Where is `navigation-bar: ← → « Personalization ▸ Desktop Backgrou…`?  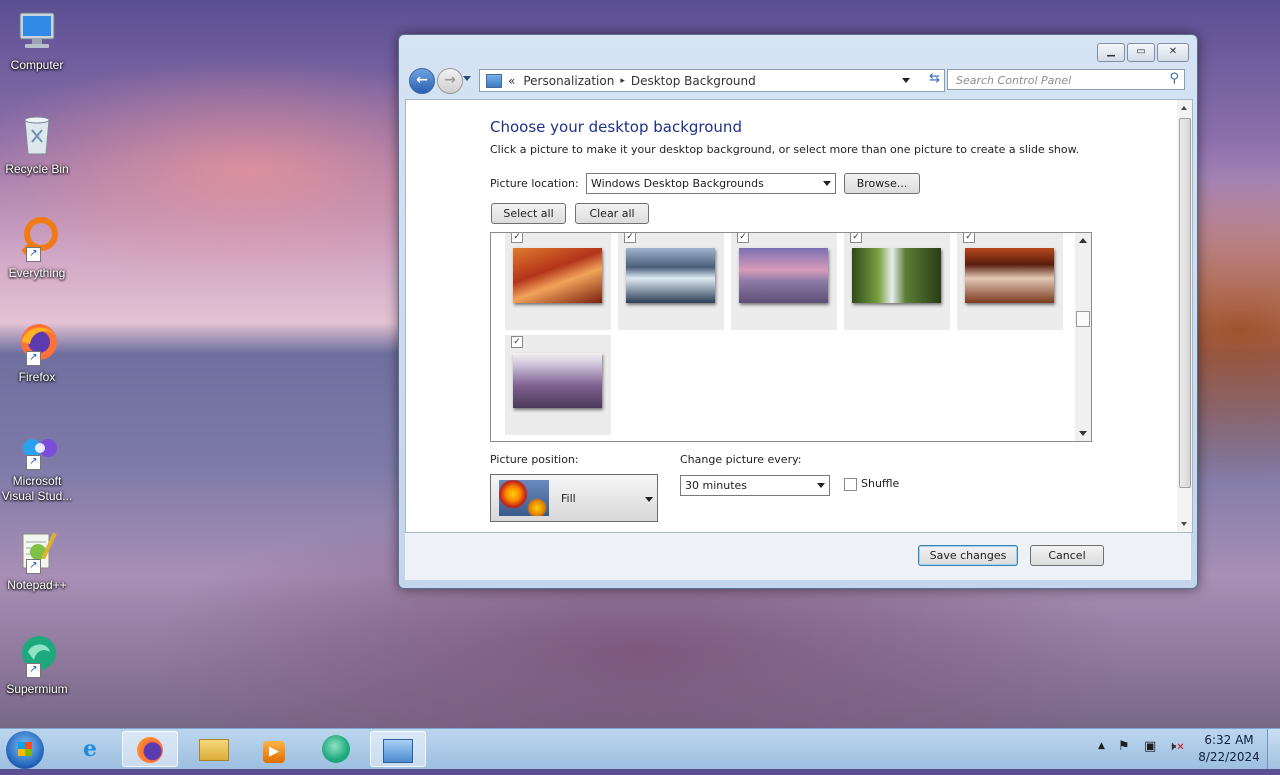 navigation-bar: ← → « Personalization ▸ Desktop Backgrou… is located at coordinates (797, 81).